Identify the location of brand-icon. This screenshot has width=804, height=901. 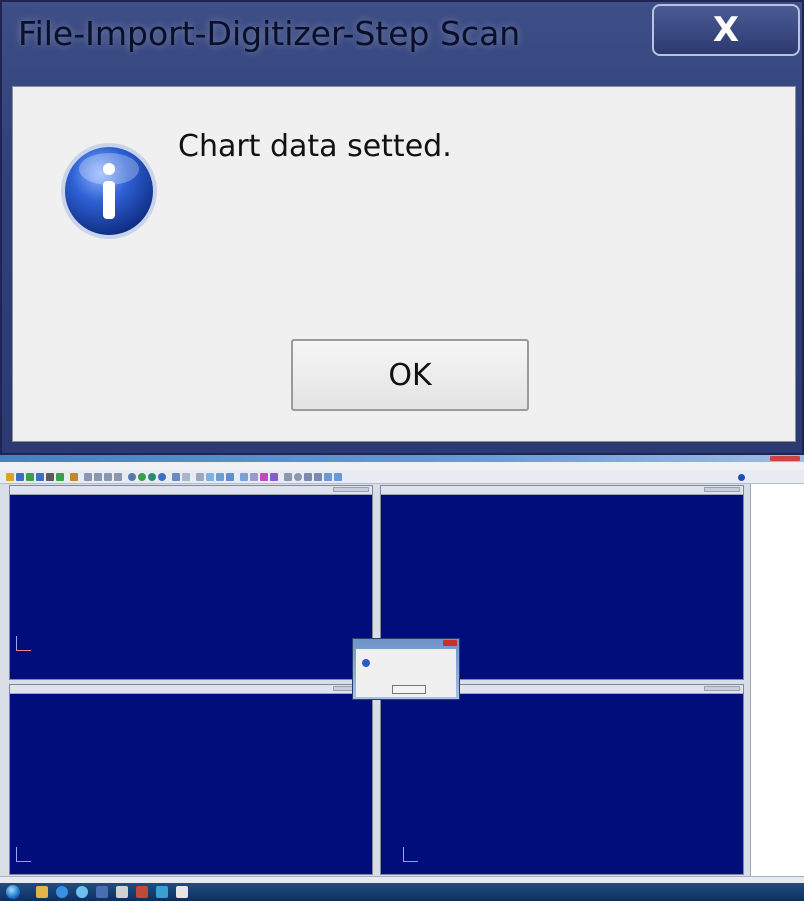
(741, 477).